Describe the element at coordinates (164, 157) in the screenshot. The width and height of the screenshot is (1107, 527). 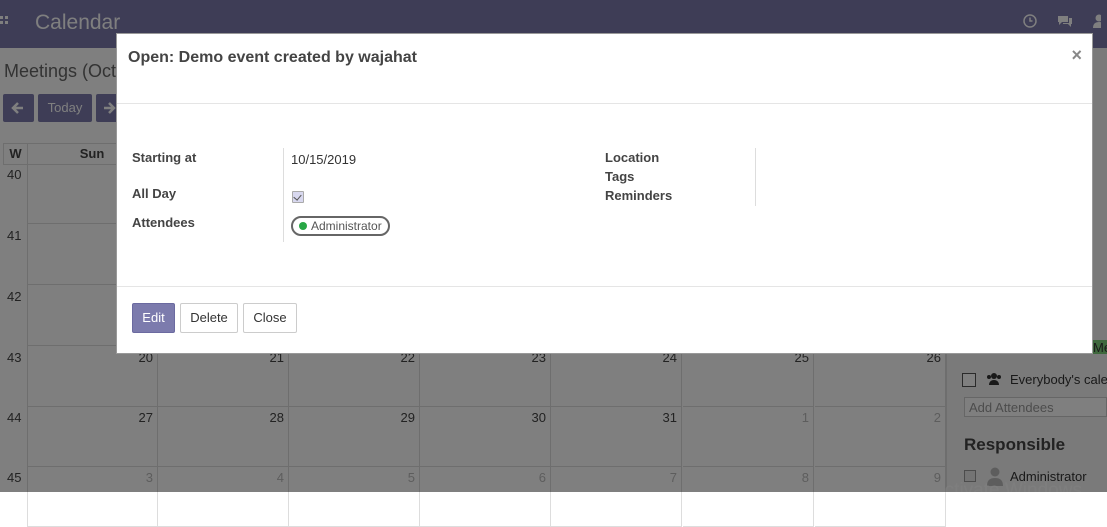
I see `starting-at-label: Starting at` at that location.